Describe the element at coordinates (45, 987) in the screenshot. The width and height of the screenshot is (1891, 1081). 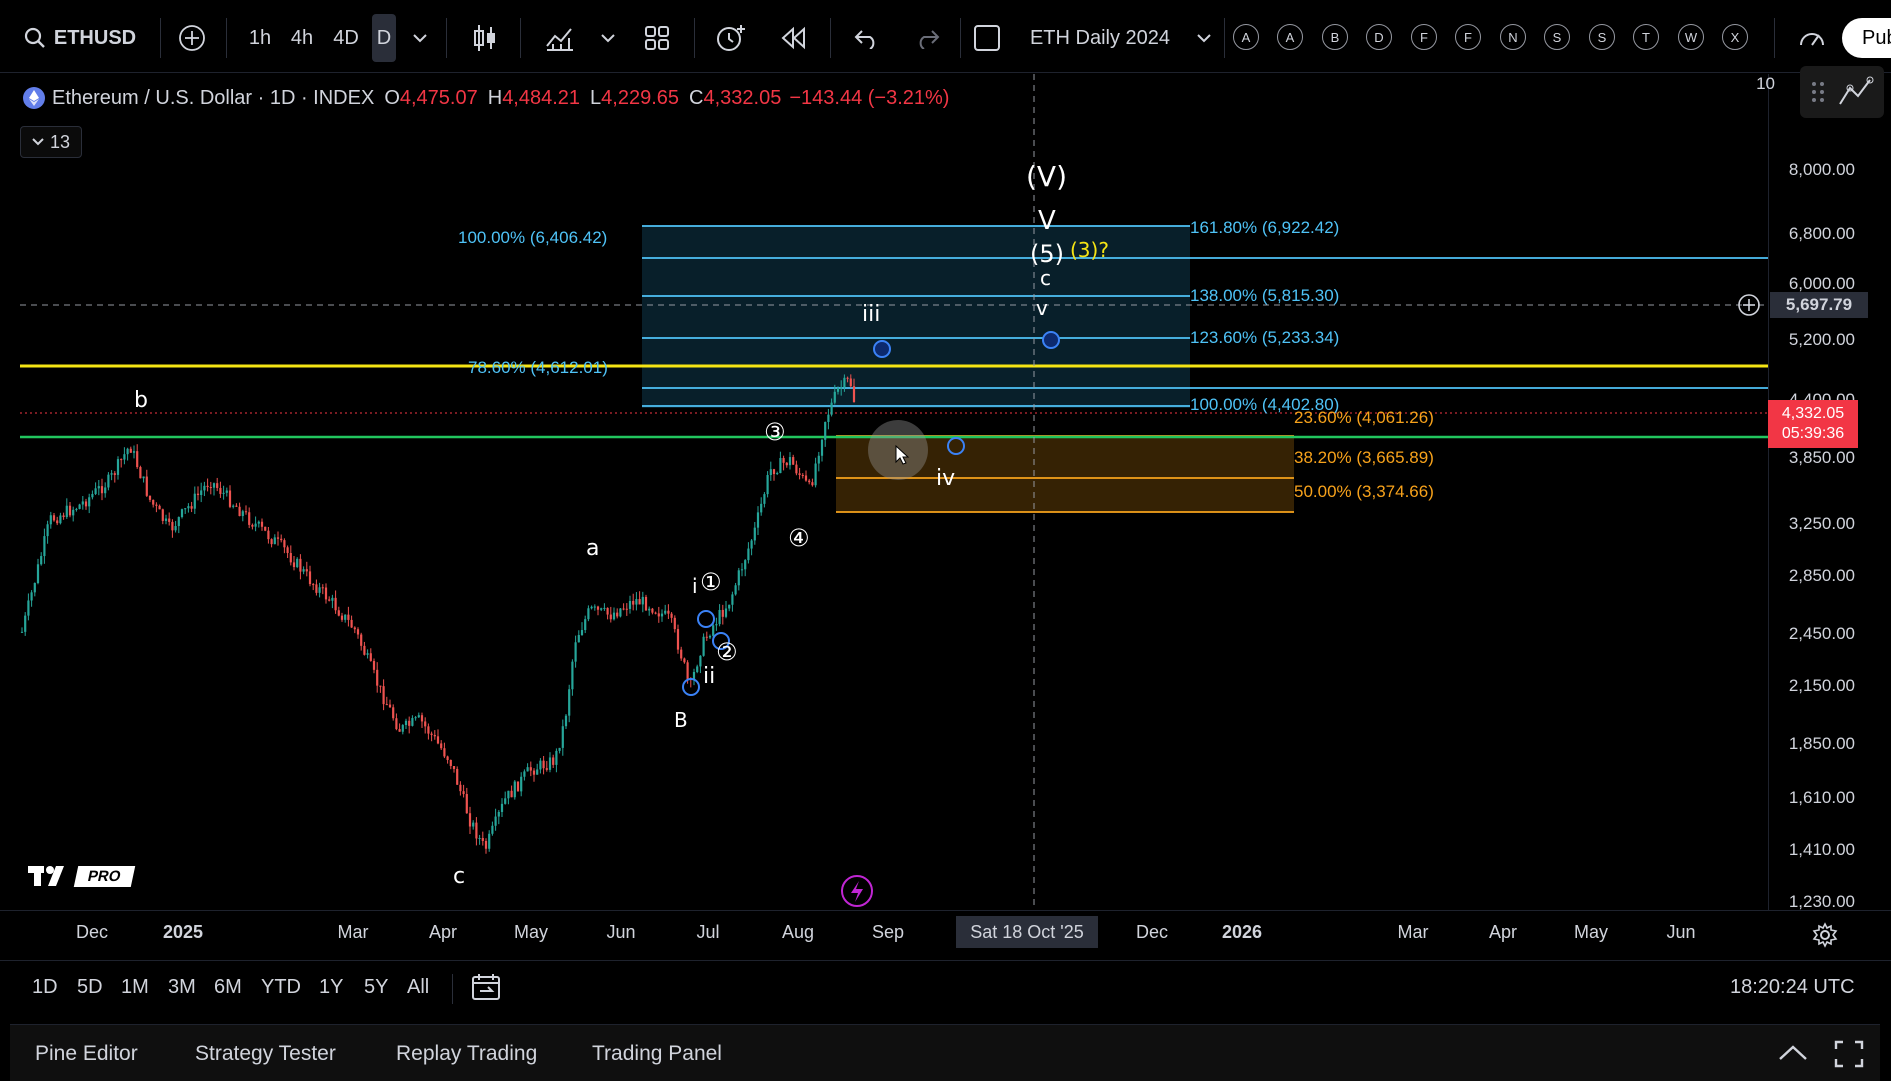
I see `range-1d: 1D` at that location.